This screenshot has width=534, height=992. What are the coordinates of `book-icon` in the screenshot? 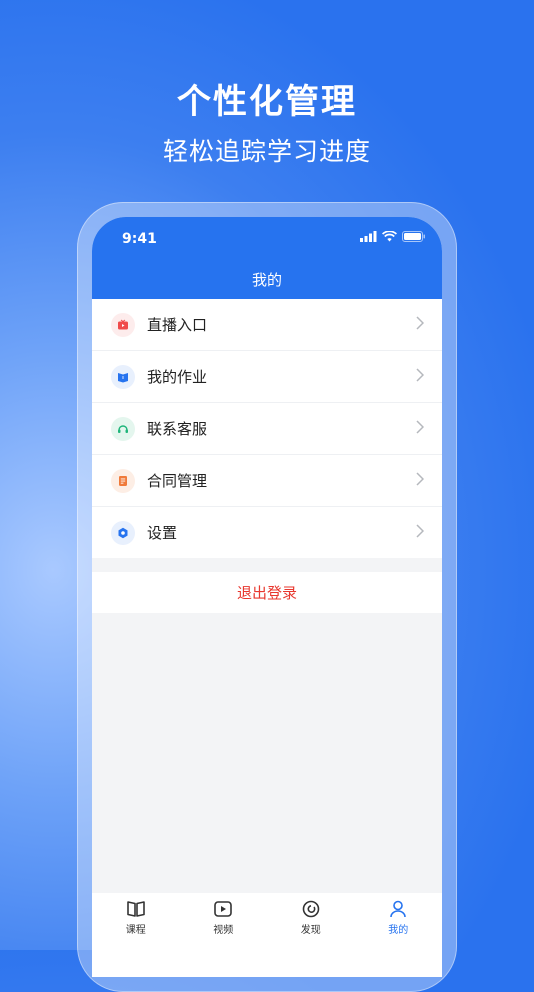 It's located at (123, 376).